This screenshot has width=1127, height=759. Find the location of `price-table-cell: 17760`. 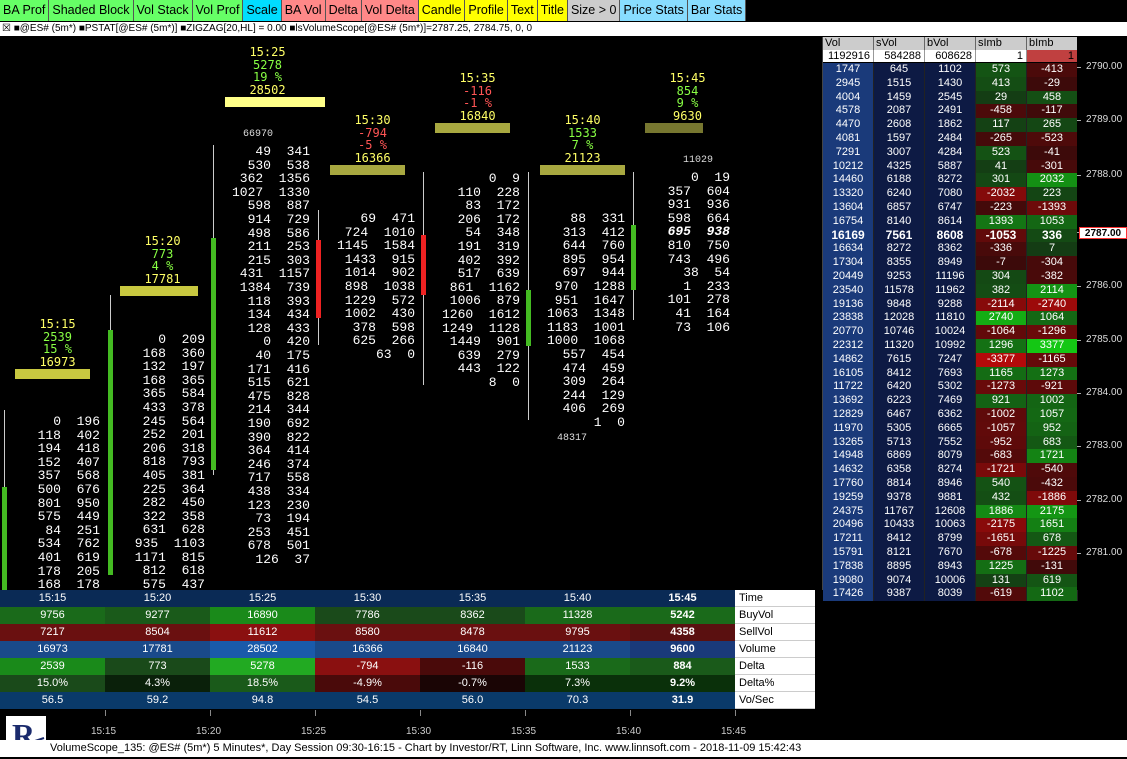

price-table-cell: 17760 is located at coordinates (848, 484).